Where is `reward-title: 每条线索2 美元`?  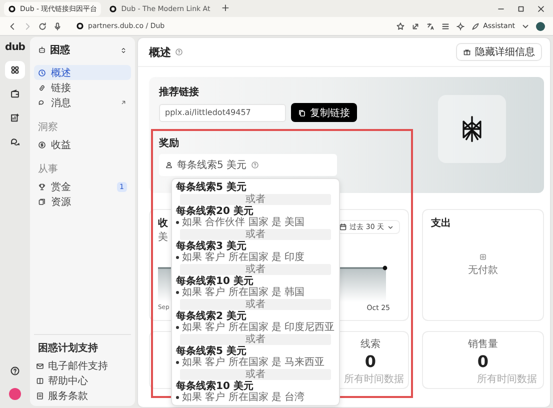
reward-title: 每条线索2 美元 is located at coordinates (212, 316).